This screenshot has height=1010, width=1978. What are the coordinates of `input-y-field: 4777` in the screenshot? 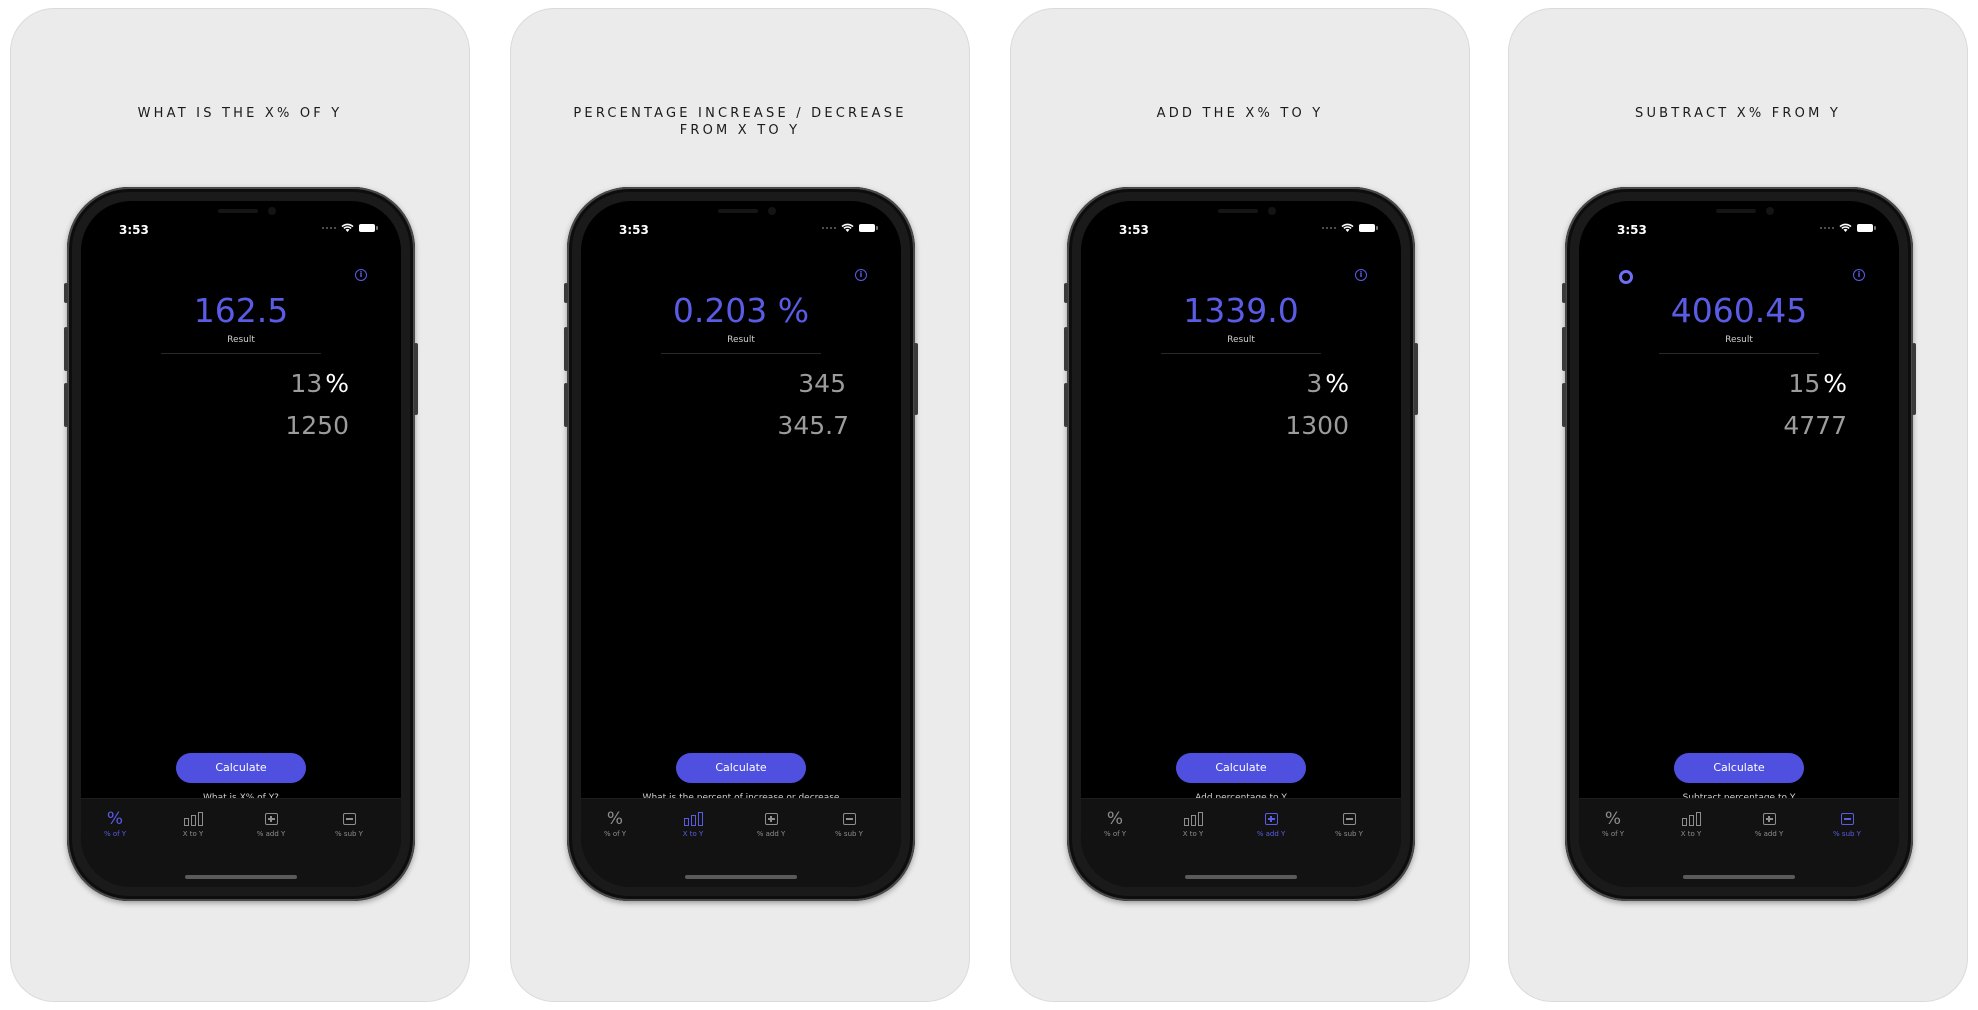 It's located at (1815, 425).